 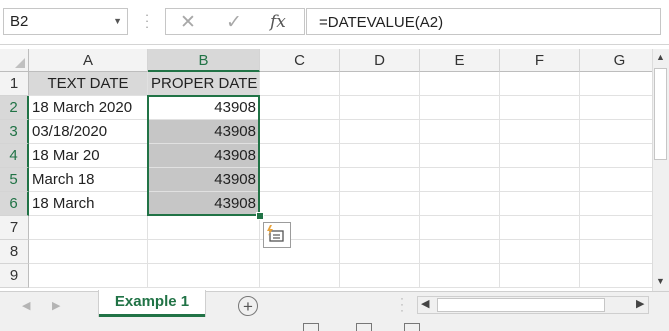 What do you see at coordinates (460, 180) in the screenshot?
I see `cell-e5` at bounding box center [460, 180].